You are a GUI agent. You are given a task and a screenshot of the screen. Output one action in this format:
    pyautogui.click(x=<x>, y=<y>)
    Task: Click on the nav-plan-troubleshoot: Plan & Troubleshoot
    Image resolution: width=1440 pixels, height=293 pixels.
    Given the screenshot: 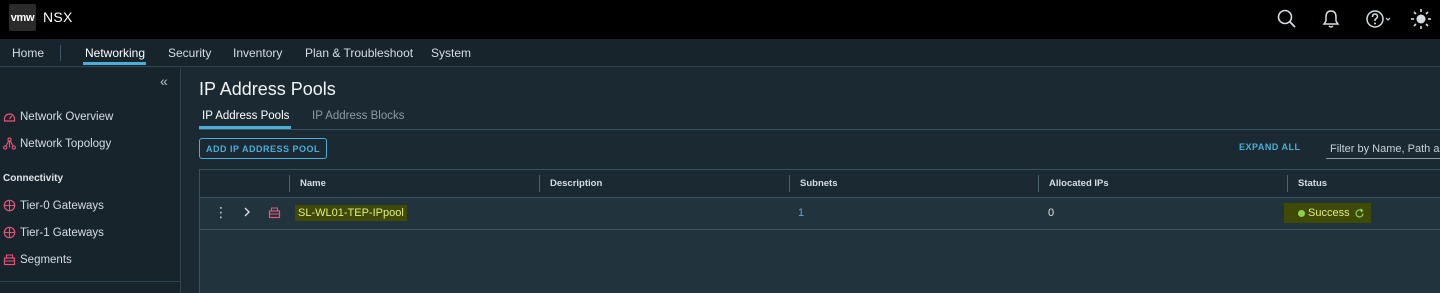 What is the action you would take?
    pyautogui.click(x=359, y=53)
    